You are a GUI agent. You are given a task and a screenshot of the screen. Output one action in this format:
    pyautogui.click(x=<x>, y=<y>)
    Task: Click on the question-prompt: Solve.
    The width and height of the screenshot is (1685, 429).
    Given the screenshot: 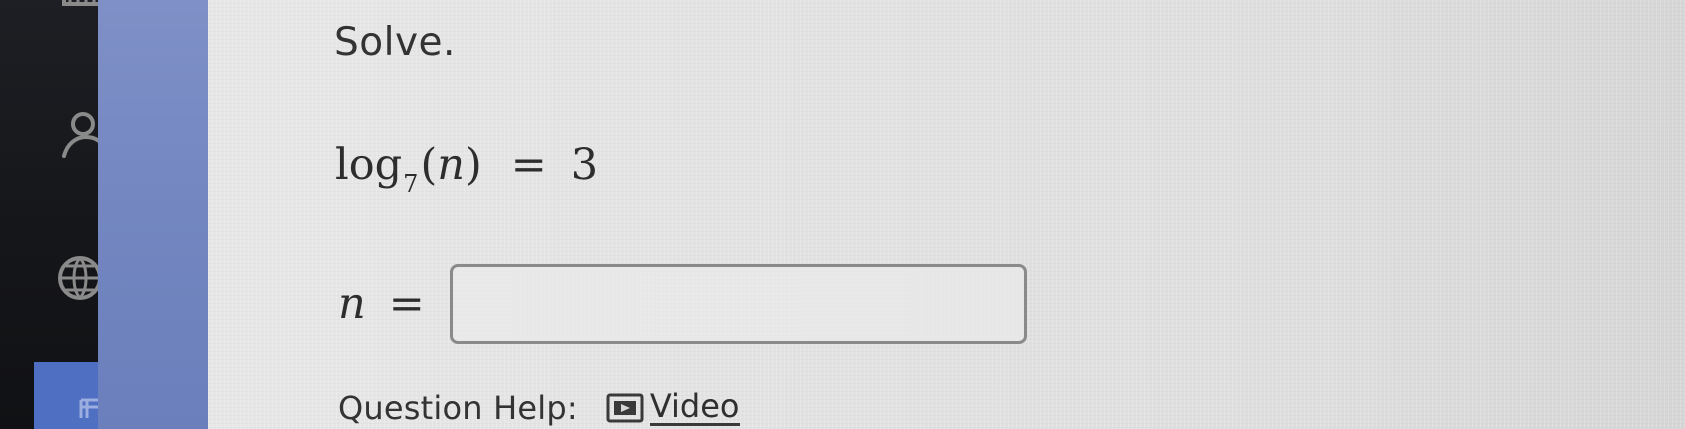 What is the action you would take?
    pyautogui.click(x=395, y=42)
    